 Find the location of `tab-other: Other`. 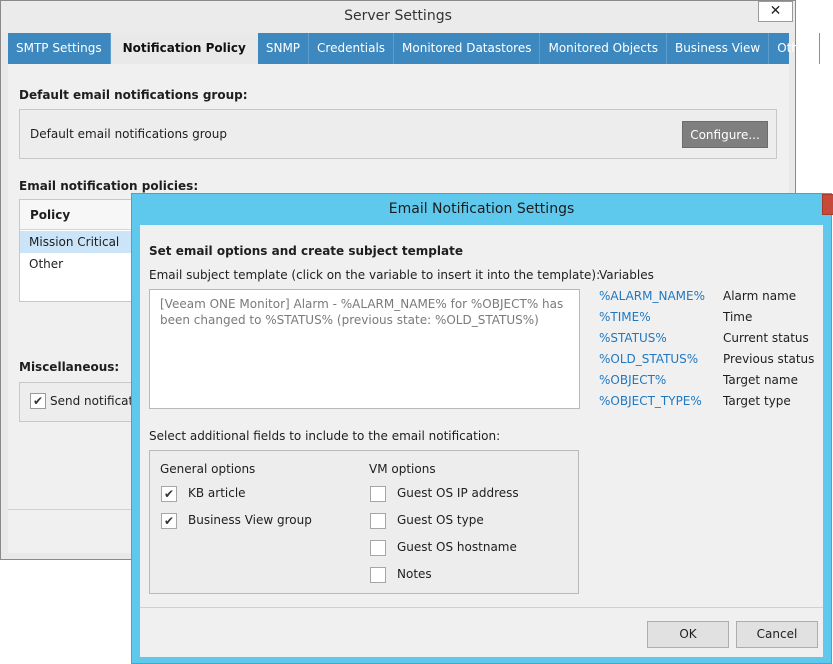

tab-other: Other is located at coordinates (795, 48).